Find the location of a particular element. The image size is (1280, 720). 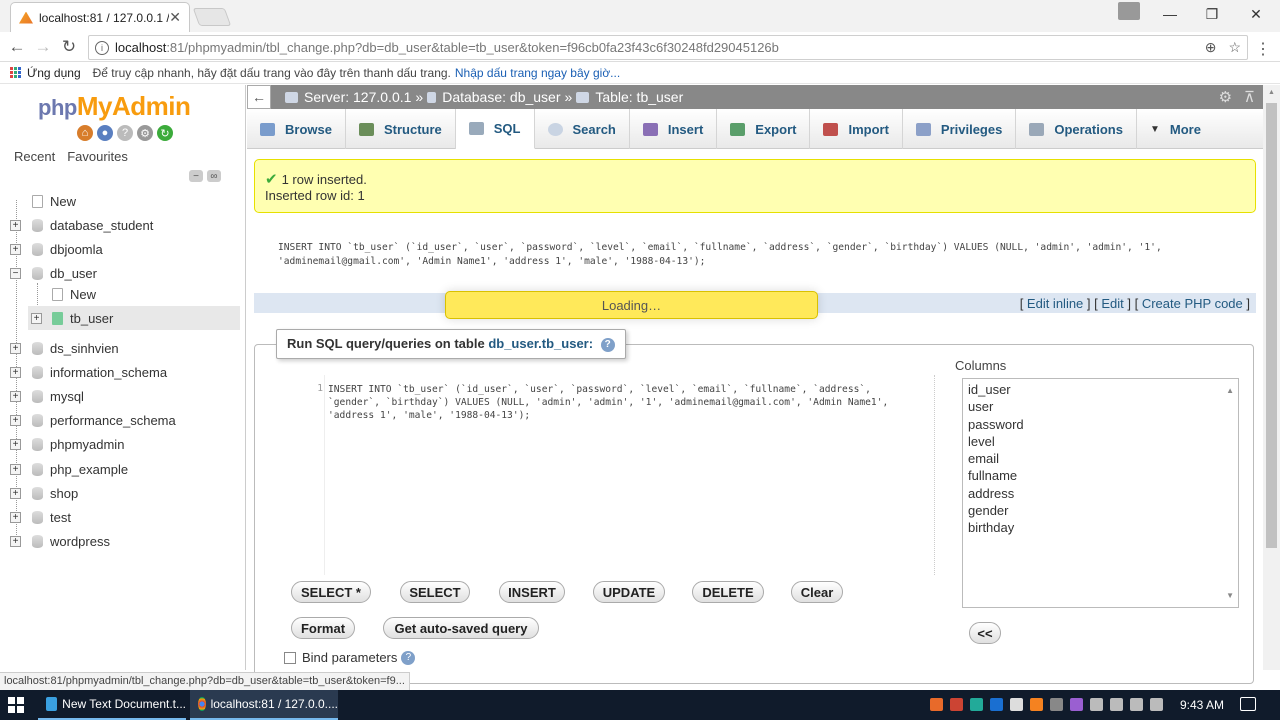

close-tab-icon: ✕ is located at coordinates (175, 17).